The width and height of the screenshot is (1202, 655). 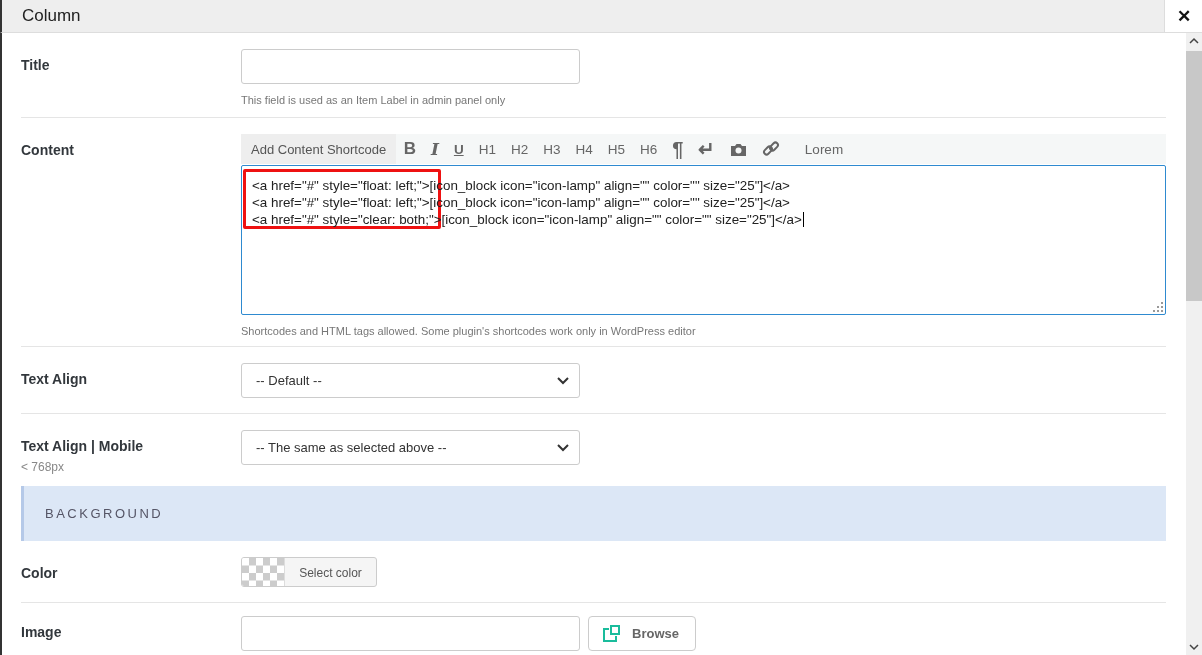 I want to click on toolbar-button: ¶, so click(x=678, y=149).